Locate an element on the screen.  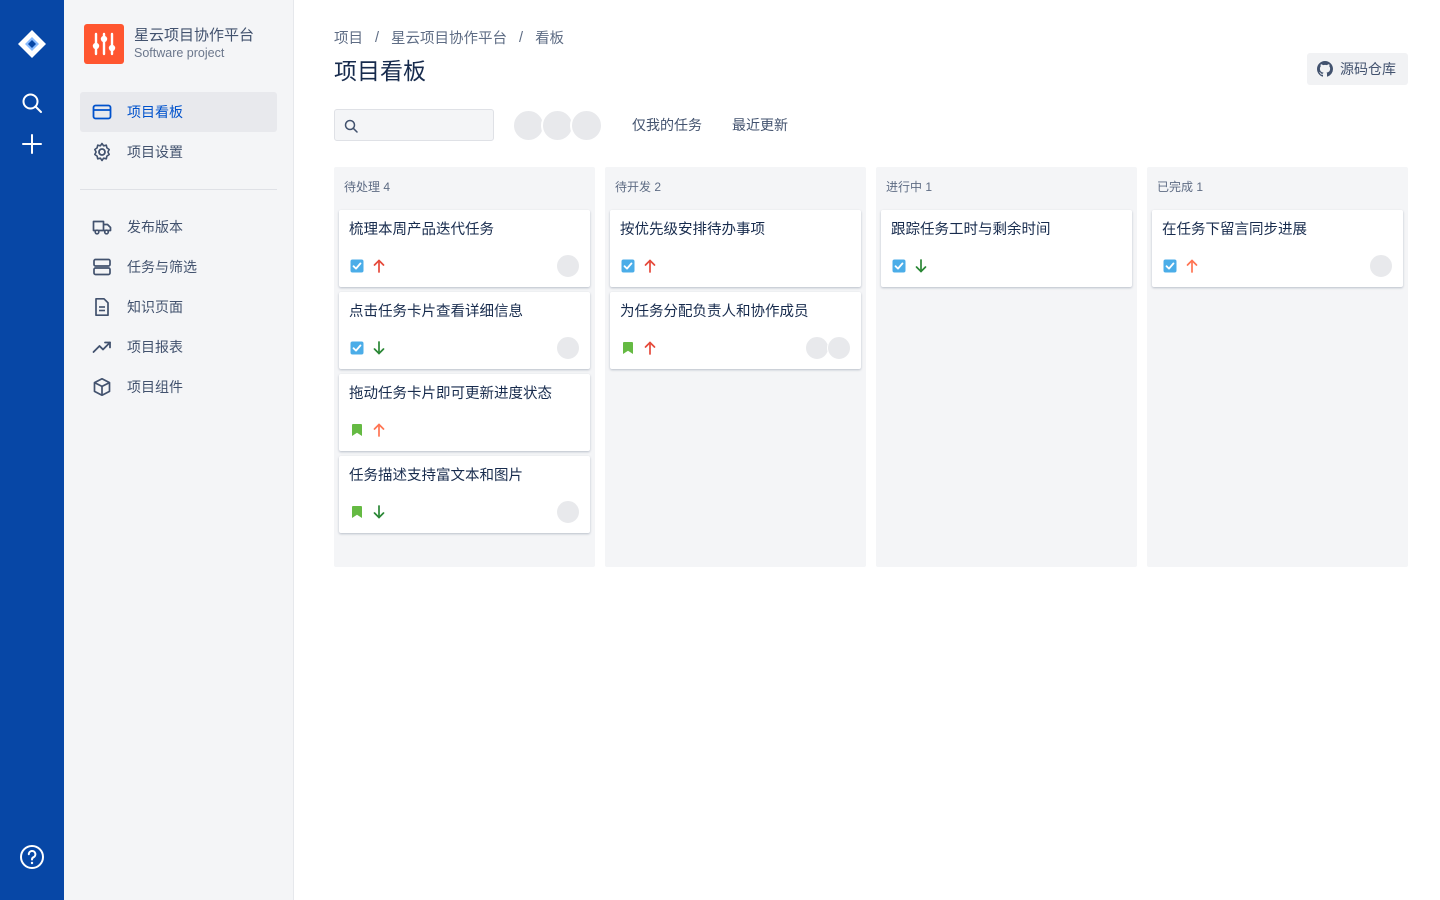
issue-title: 拖动任务卡片即可更新进度状态 is located at coordinates (450, 394).